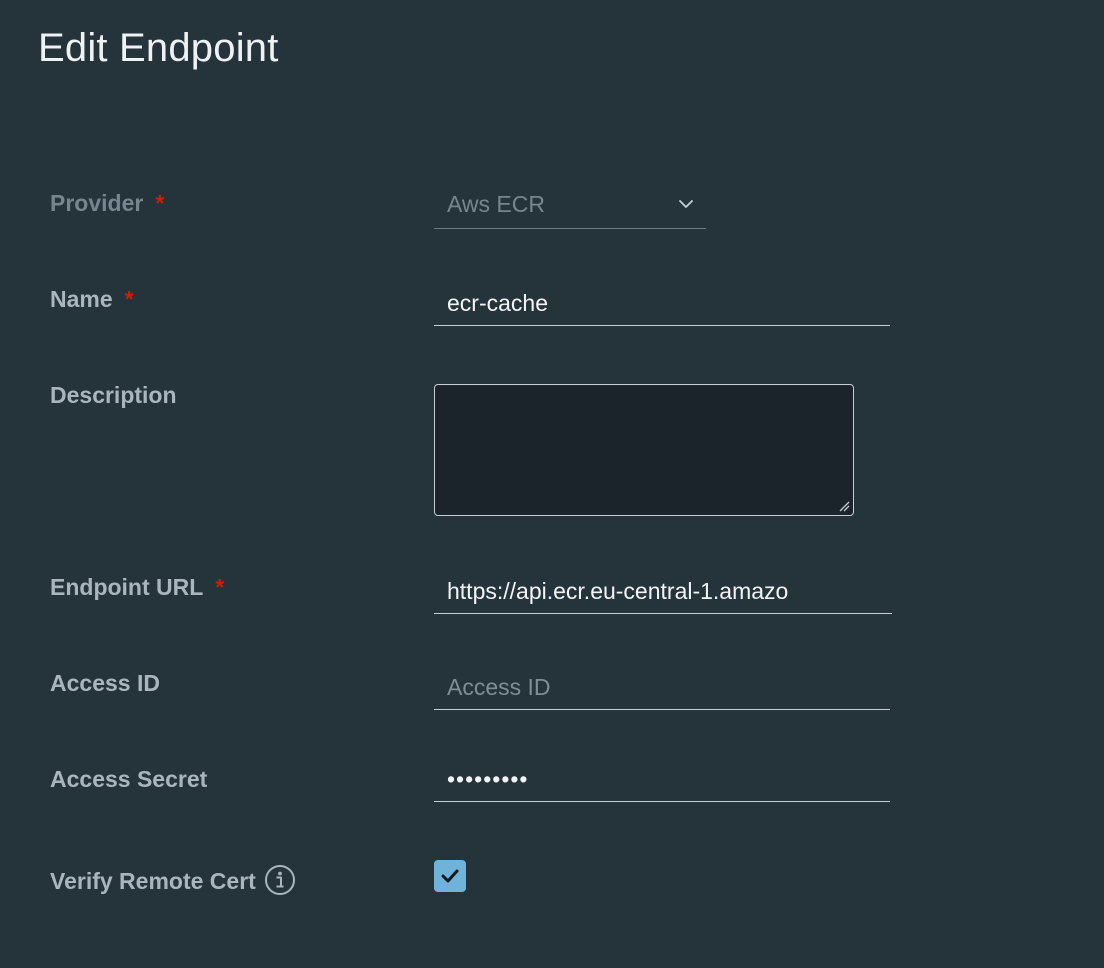  What do you see at coordinates (280, 880) in the screenshot?
I see `info-circle-icon` at bounding box center [280, 880].